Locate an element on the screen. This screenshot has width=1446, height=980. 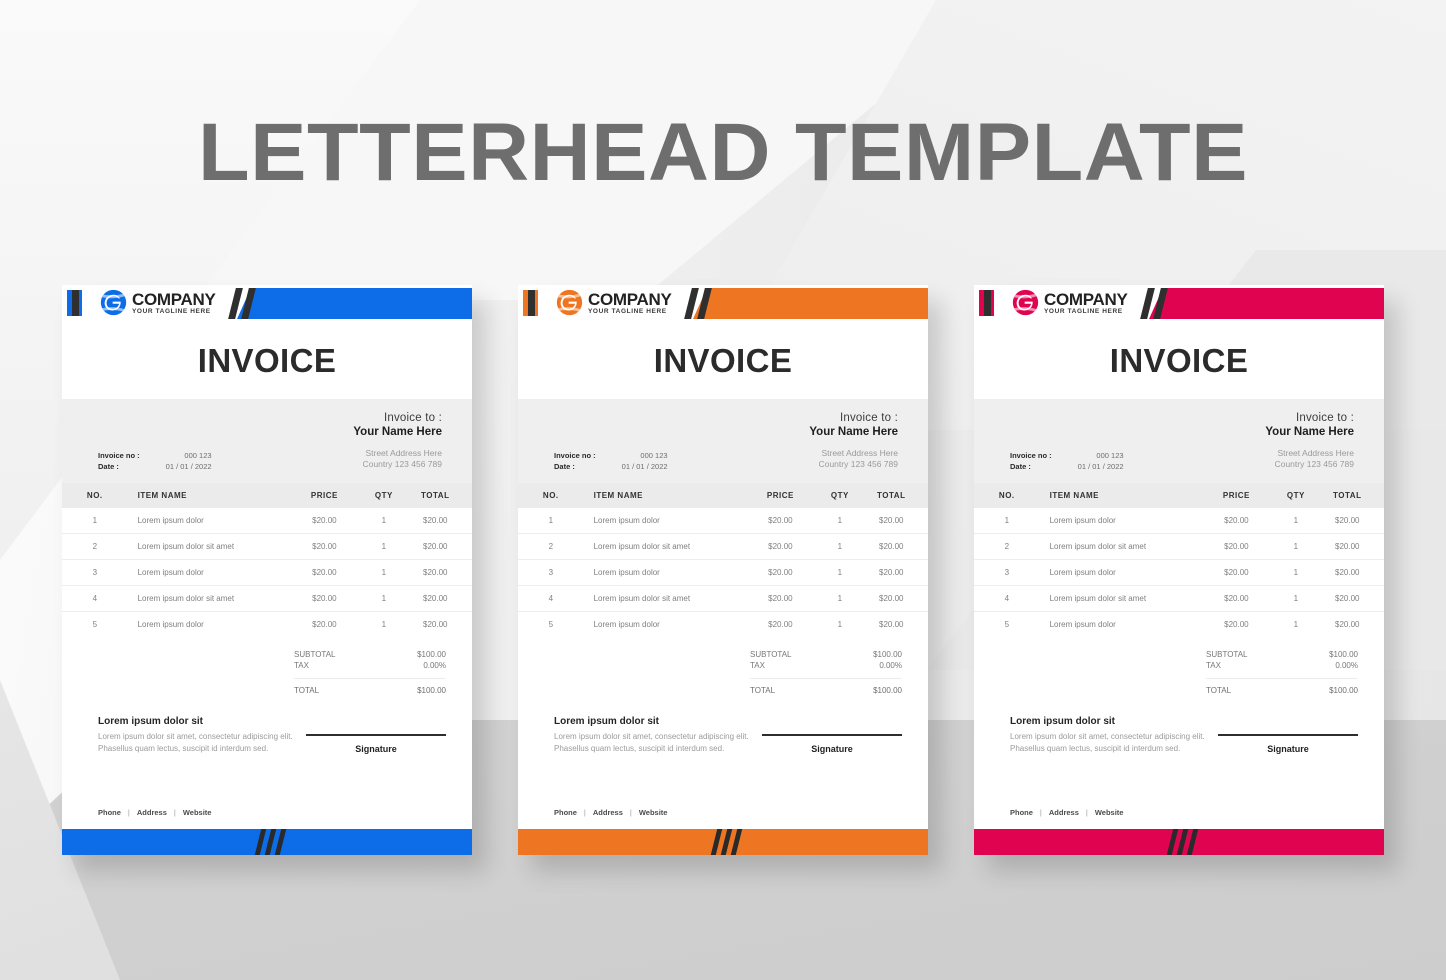
invoice-to-label: Invoice to : is located at coordinates (1324, 418).